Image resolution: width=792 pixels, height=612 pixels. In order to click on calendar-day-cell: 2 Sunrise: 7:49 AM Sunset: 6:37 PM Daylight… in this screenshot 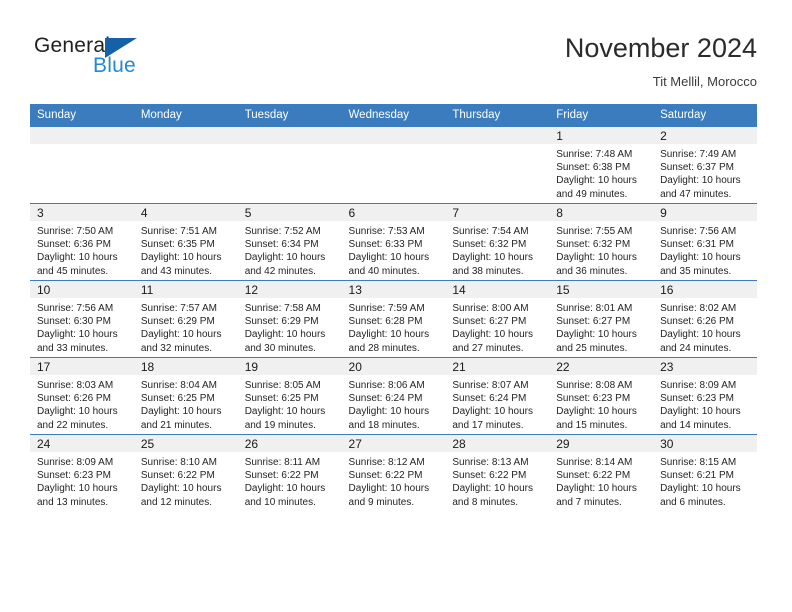, I will do `click(705, 165)`.